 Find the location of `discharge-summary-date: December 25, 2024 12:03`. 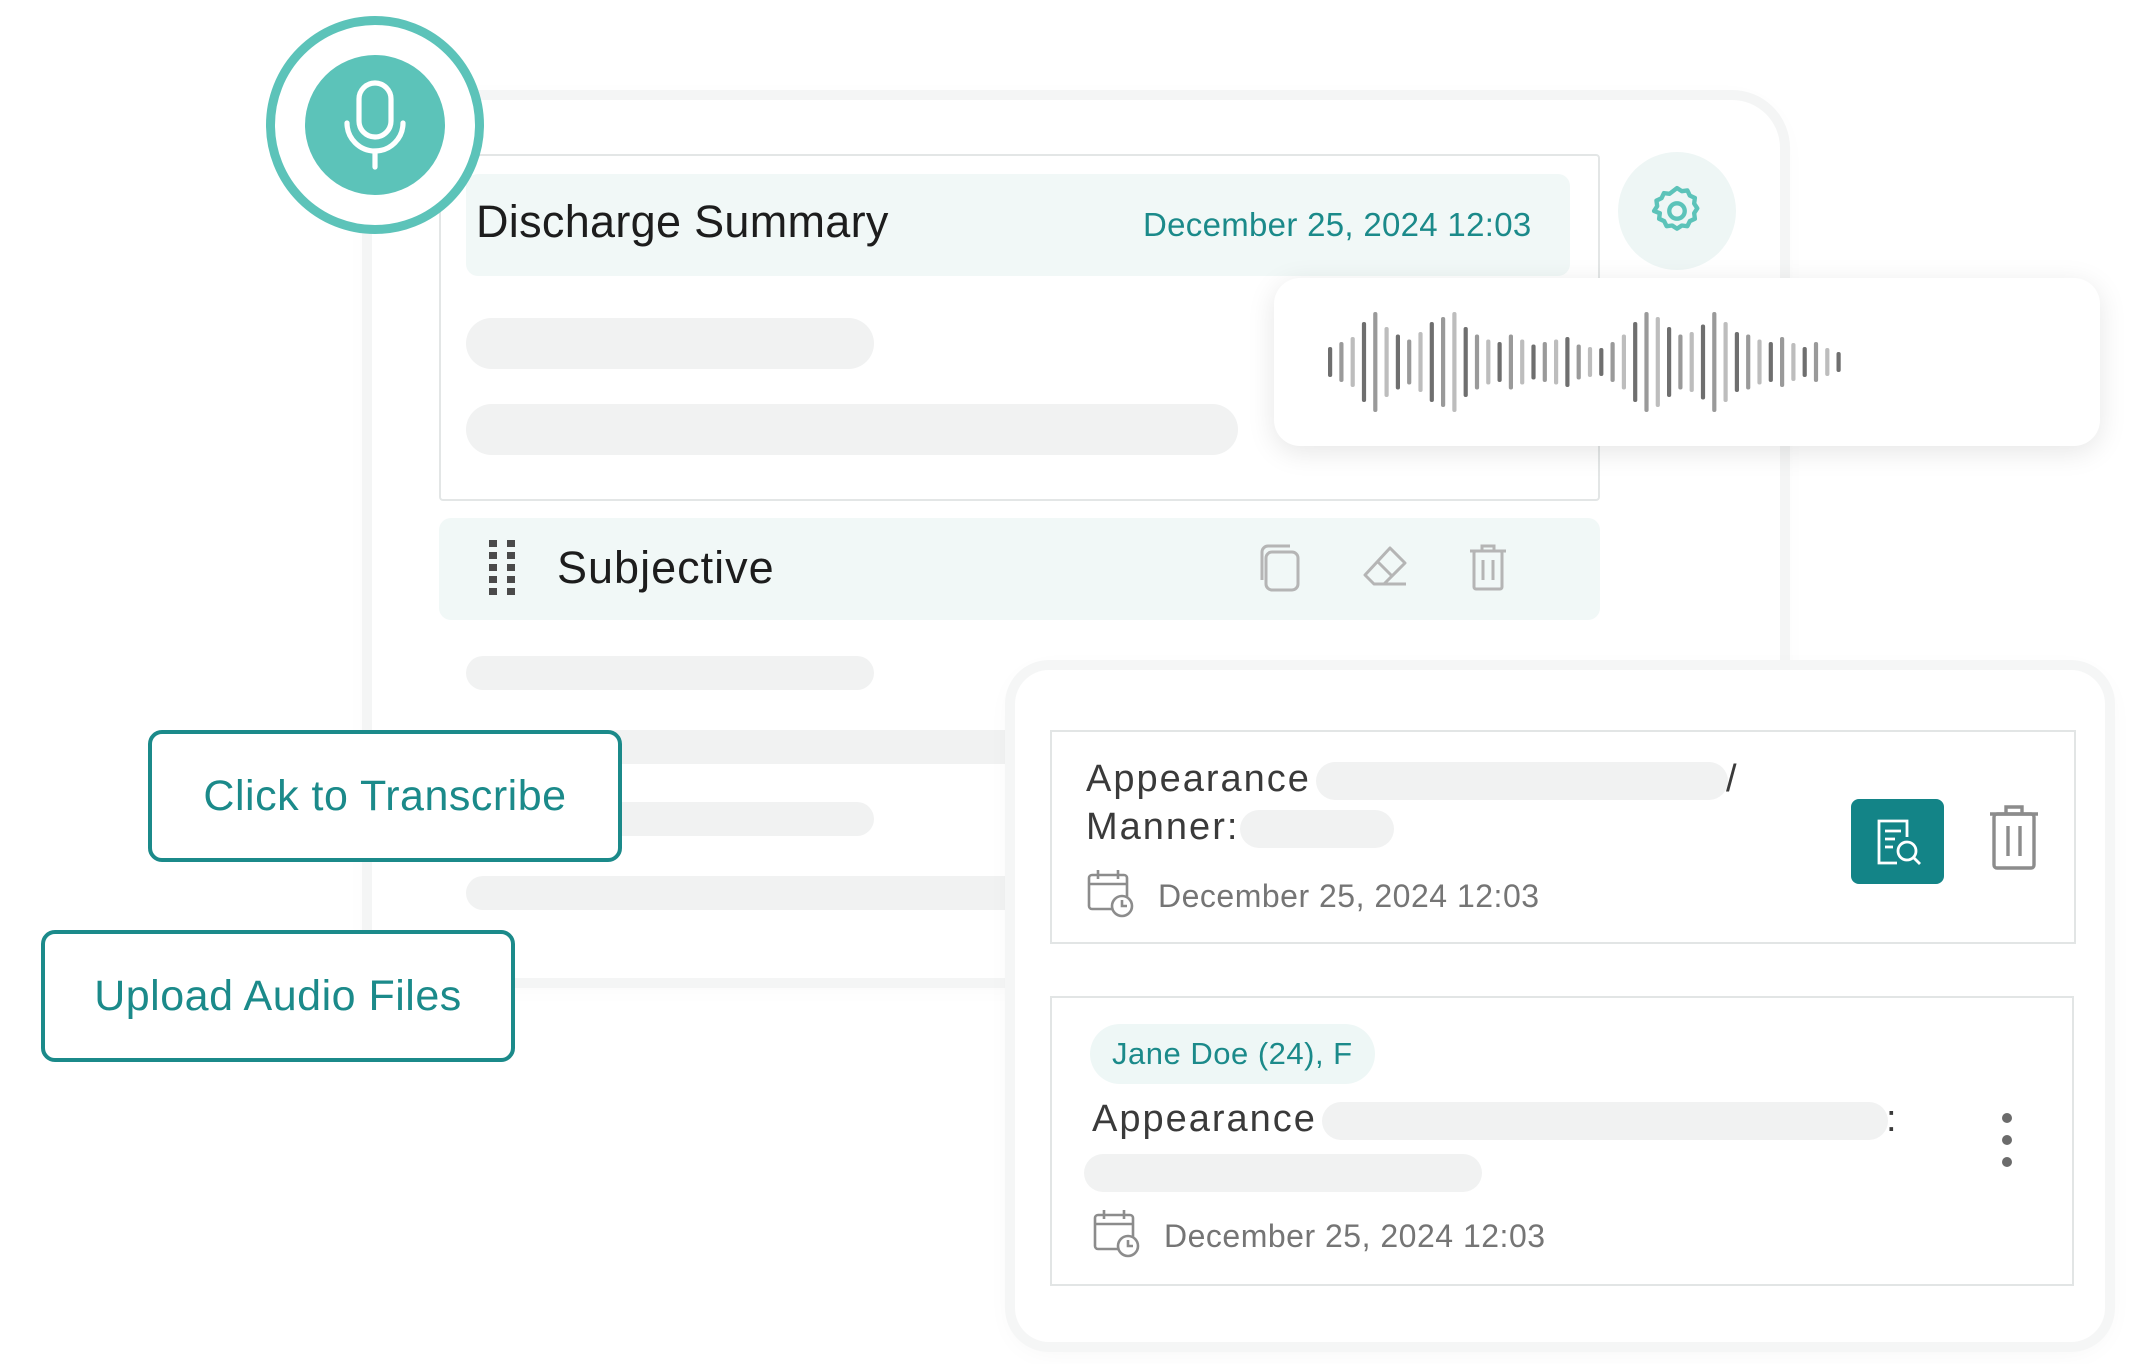

discharge-summary-date: December 25, 2024 12:03 is located at coordinates (1337, 224).